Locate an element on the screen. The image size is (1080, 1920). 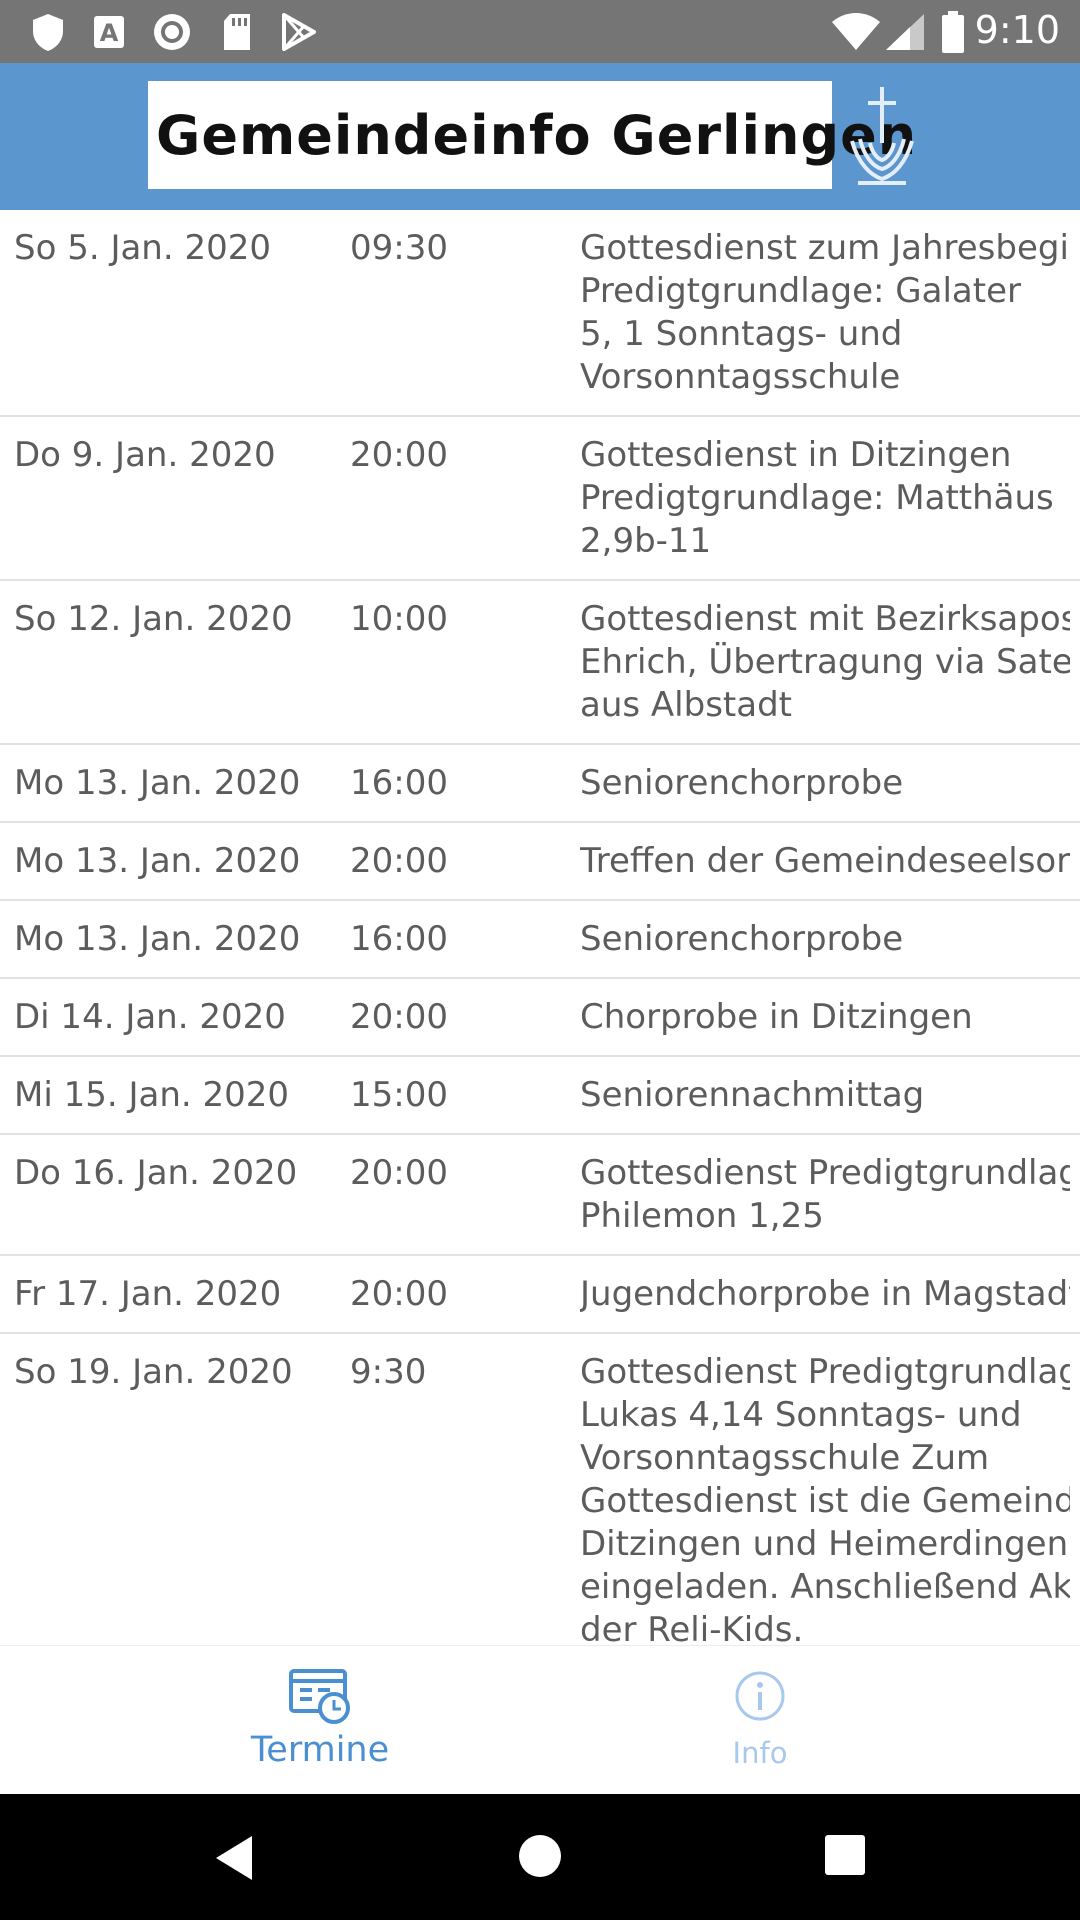
event-description: Chorprobe in Ditzingen is located at coordinates (776, 1017).